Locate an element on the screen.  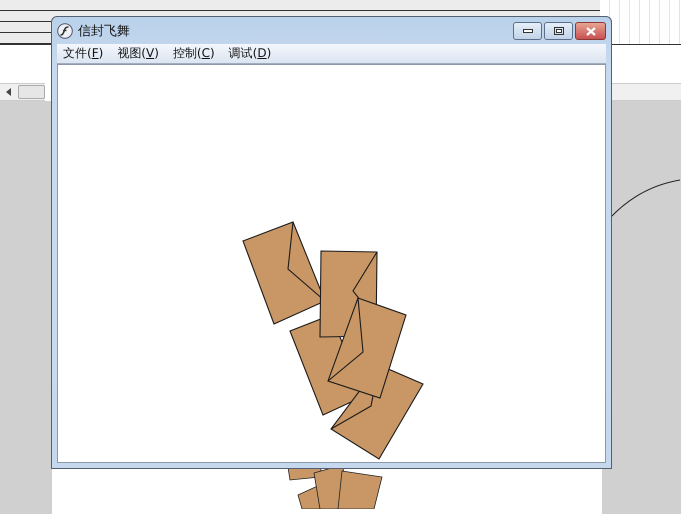
minimize-icon is located at coordinates (527, 31).